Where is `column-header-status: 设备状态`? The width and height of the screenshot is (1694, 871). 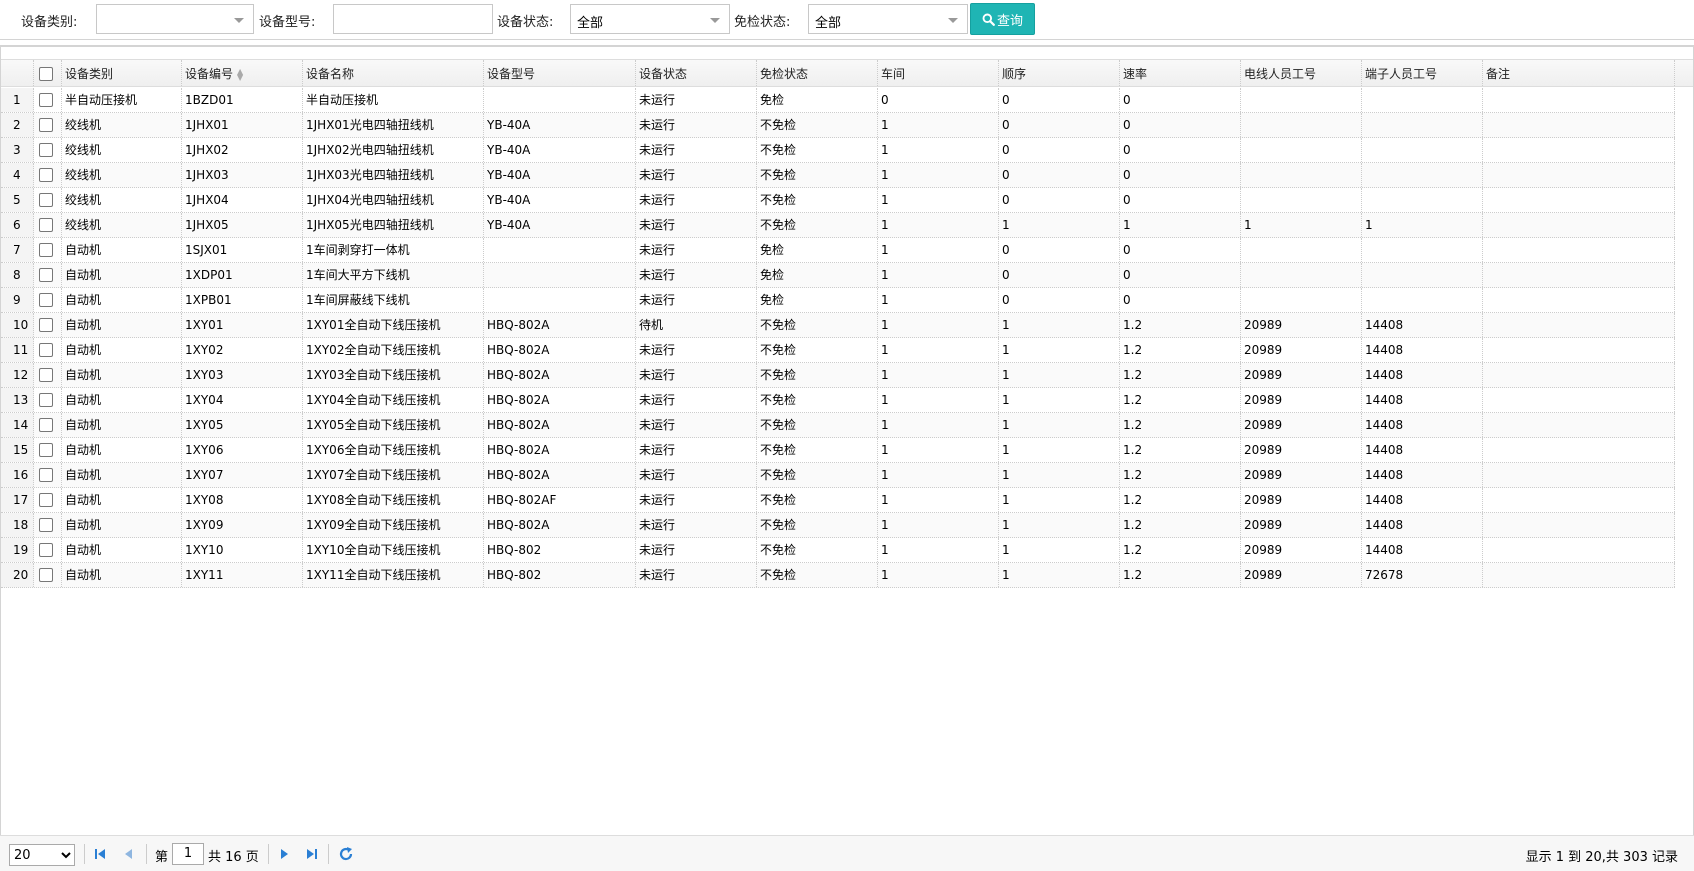 column-header-status: 设备状态 is located at coordinates (696, 73).